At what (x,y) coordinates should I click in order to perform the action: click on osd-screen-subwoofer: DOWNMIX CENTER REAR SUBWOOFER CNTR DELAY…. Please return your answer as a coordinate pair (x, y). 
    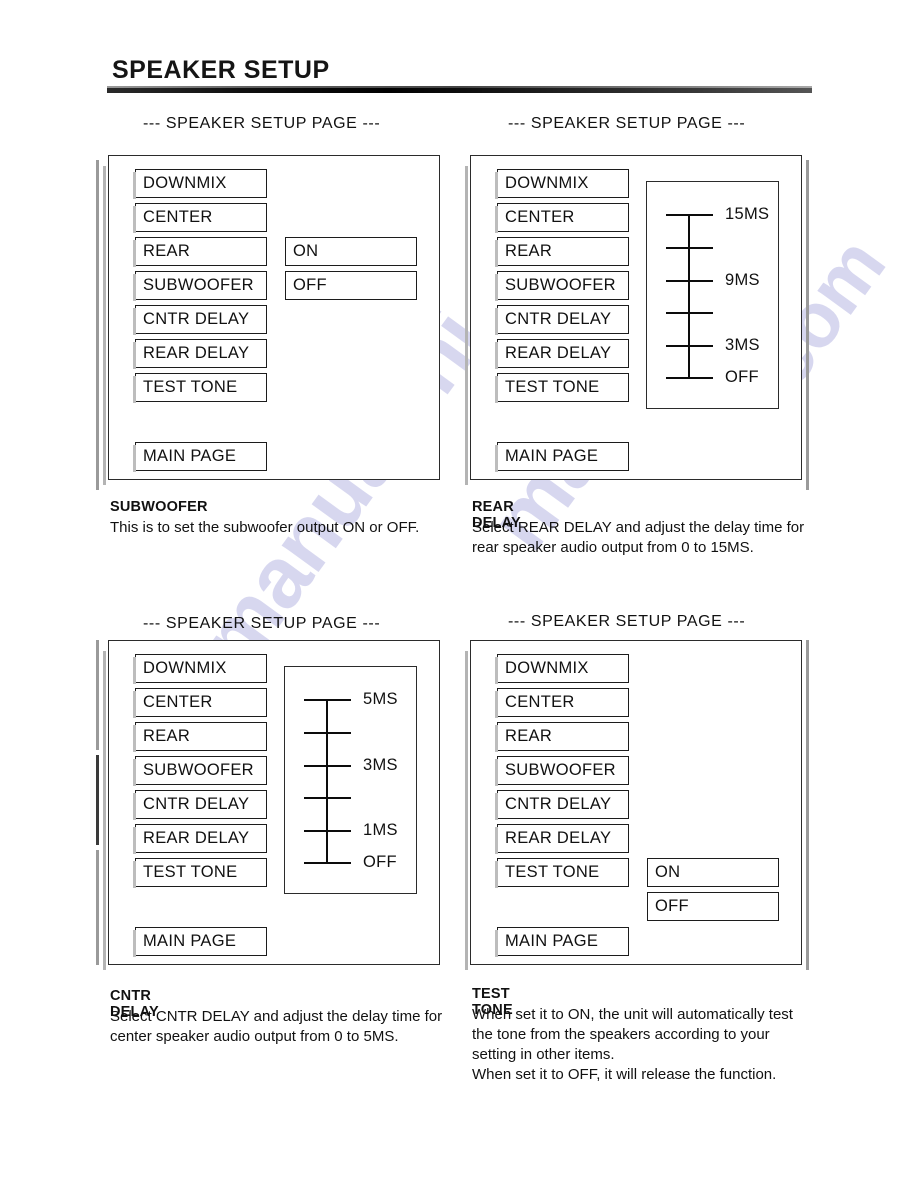
    Looking at the image, I should click on (271, 320).